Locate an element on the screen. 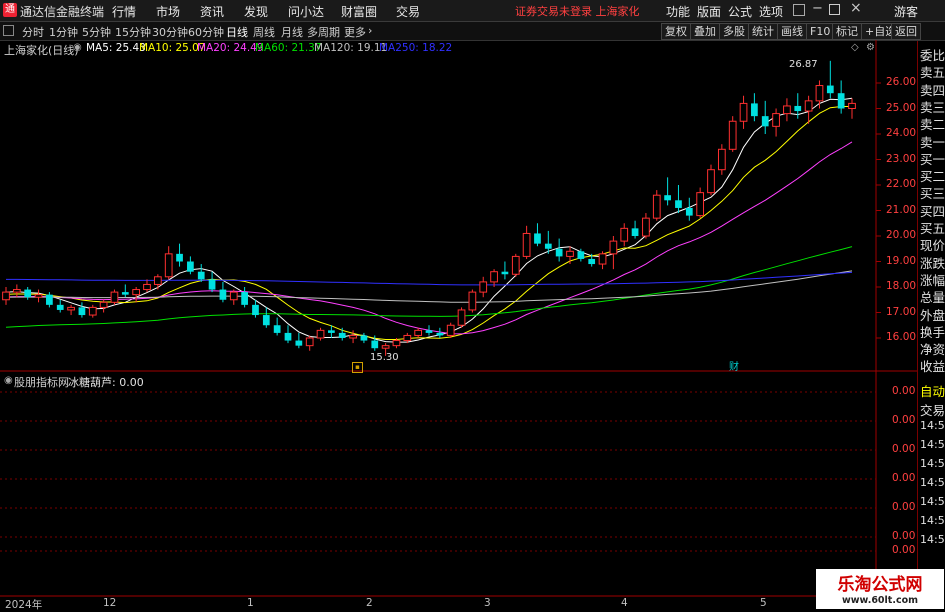  minimize-icon: − is located at coordinates (817, 8).